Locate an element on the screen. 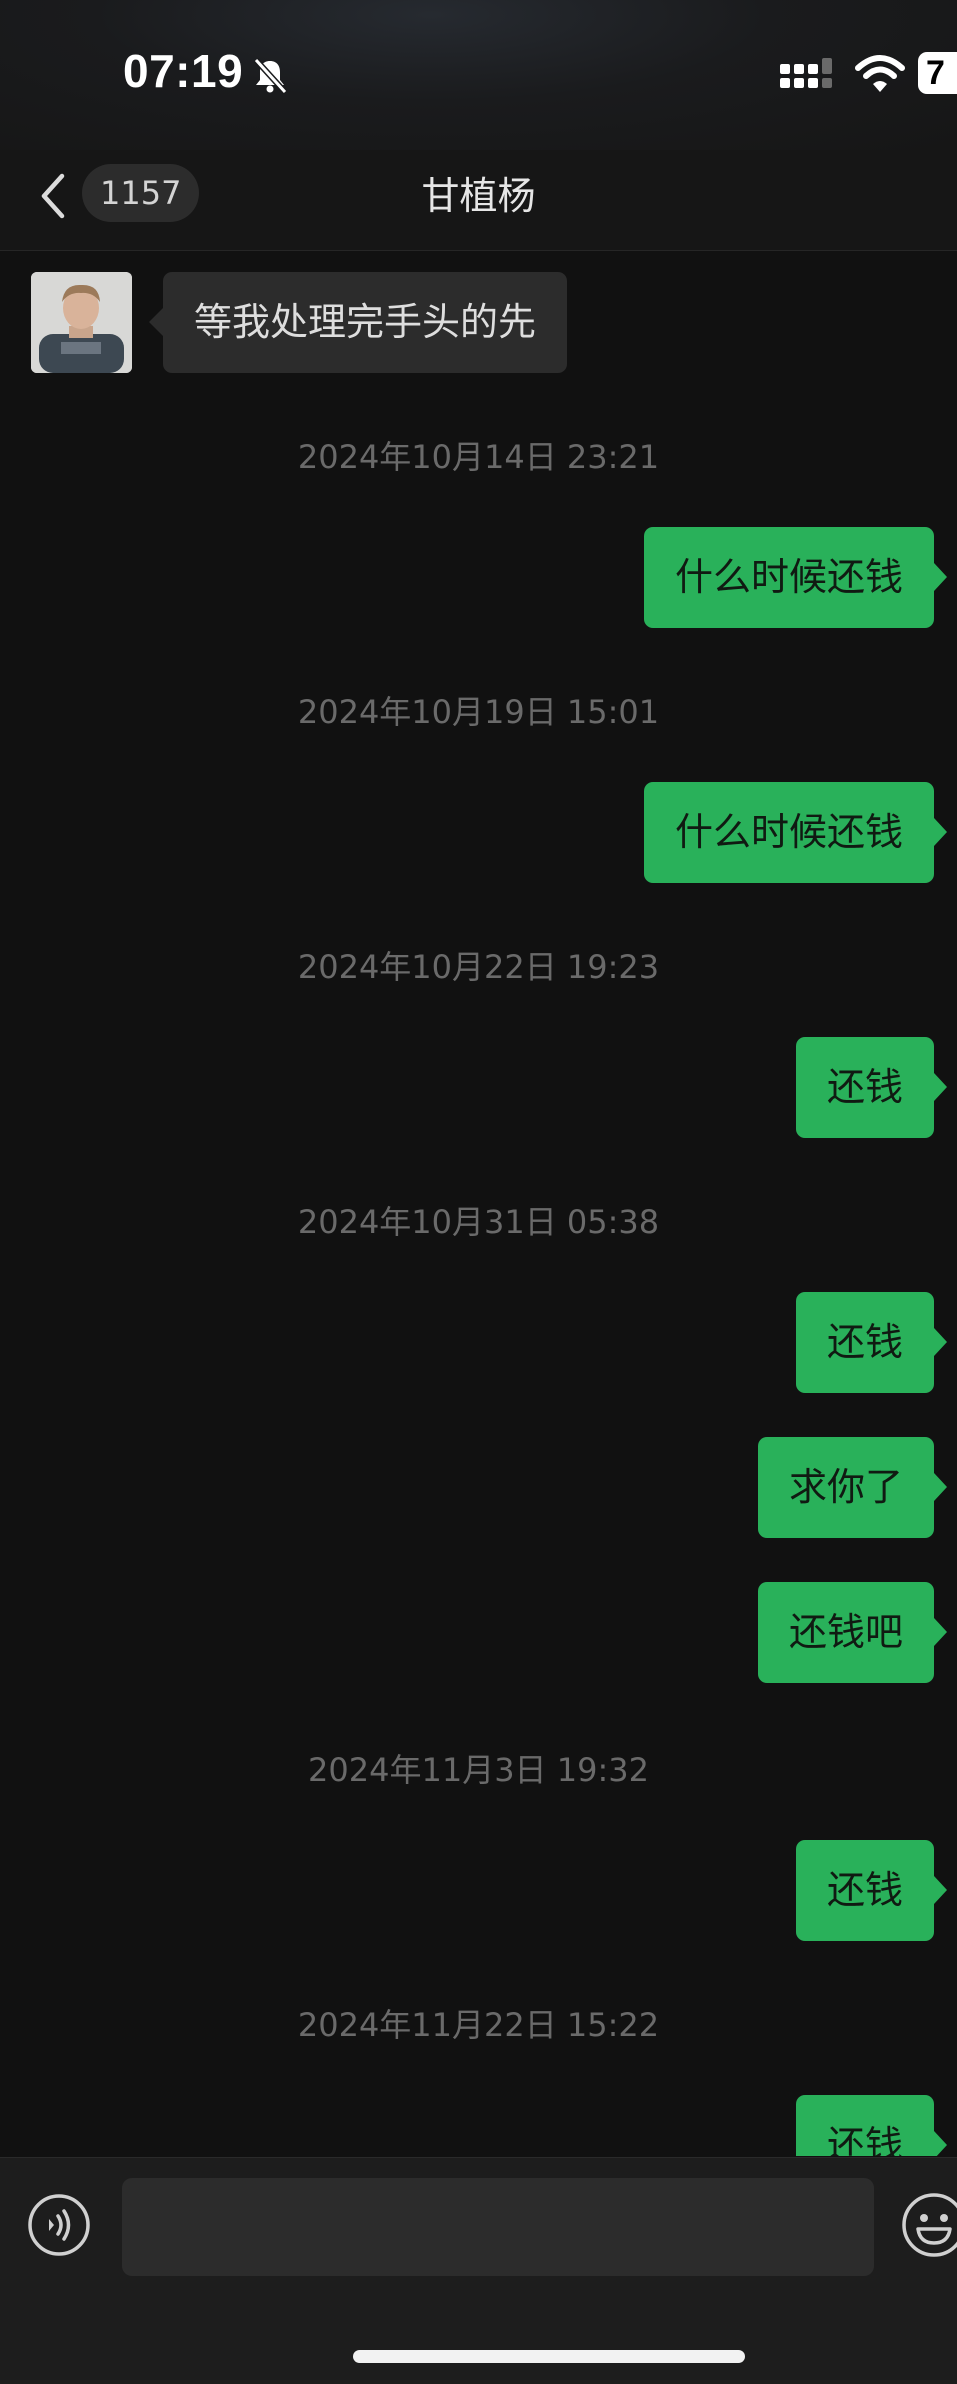 The height and width of the screenshot is (2384, 957). emoji-icon is located at coordinates (928, 2225).